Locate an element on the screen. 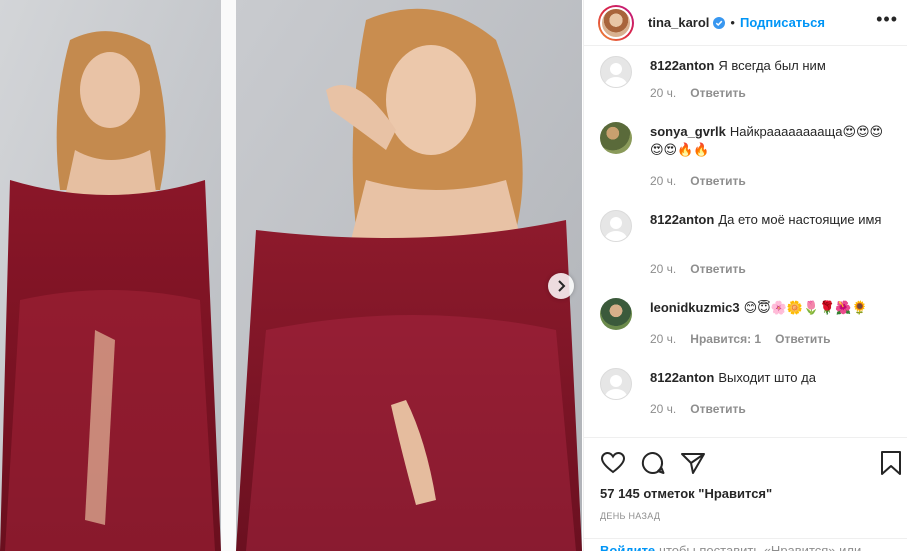  comment-text: 😊😇🌸🌼🌷🌹🌺🌻 is located at coordinates (805, 307).